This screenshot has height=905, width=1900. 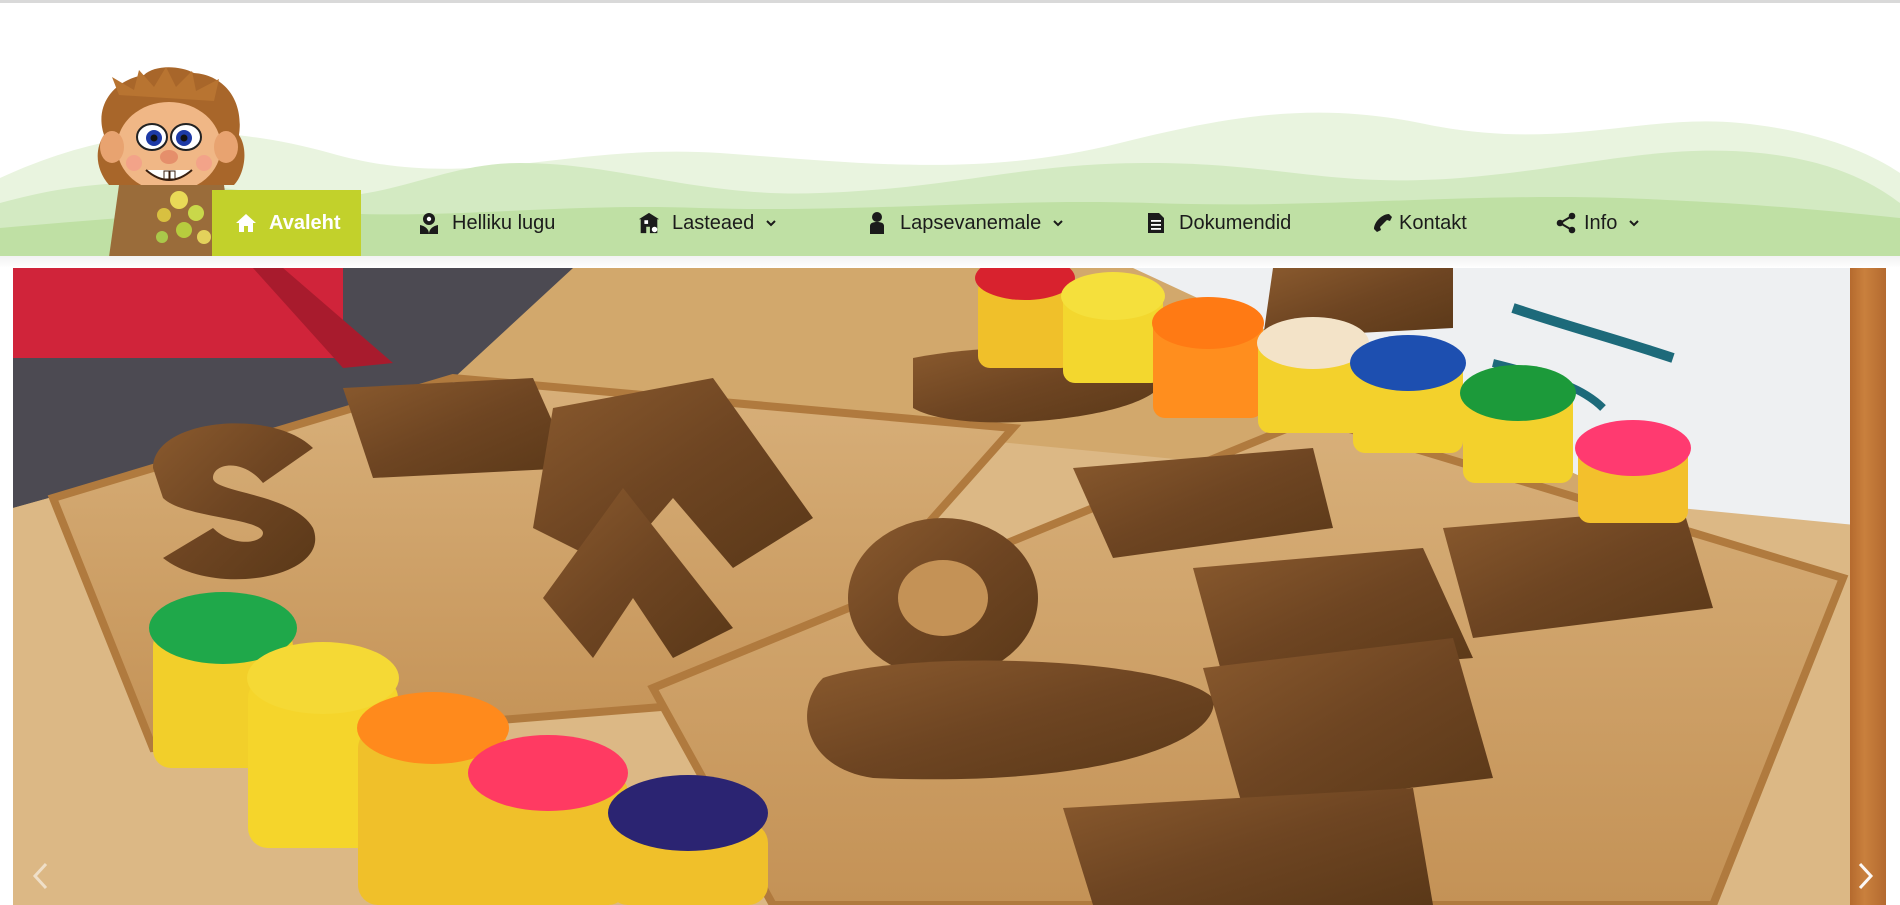 What do you see at coordinates (1433, 222) in the screenshot?
I see `nav-label: Kontakt` at bounding box center [1433, 222].